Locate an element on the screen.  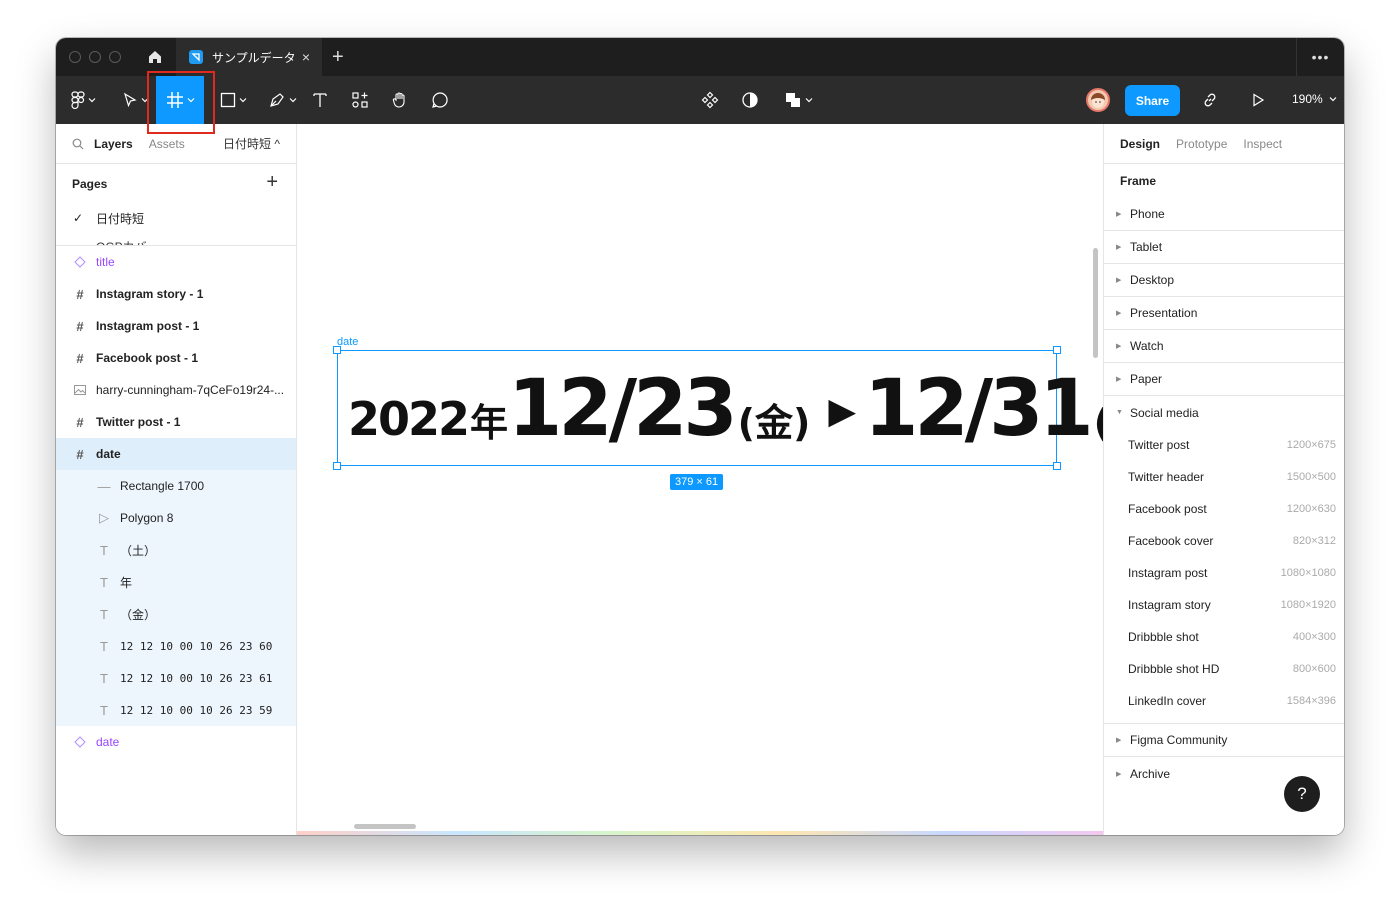
shape-tool is located at coordinates (233, 100).